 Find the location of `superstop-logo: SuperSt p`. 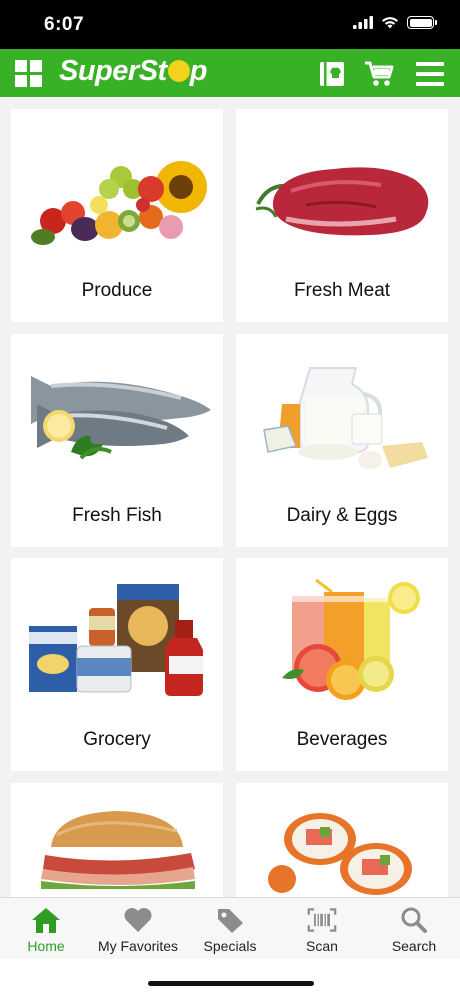

superstop-logo: SuperSt p is located at coordinates (133, 71).